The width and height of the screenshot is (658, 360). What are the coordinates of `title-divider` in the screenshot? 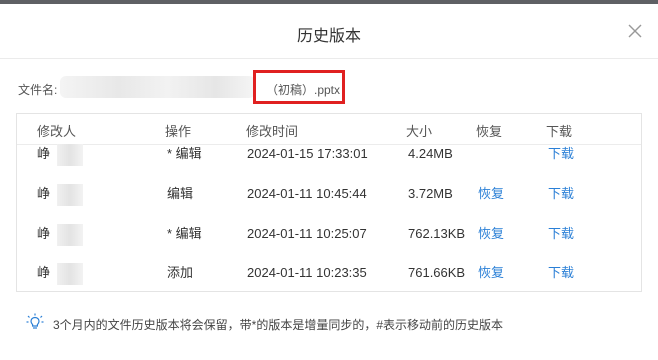 It's located at (329, 58).